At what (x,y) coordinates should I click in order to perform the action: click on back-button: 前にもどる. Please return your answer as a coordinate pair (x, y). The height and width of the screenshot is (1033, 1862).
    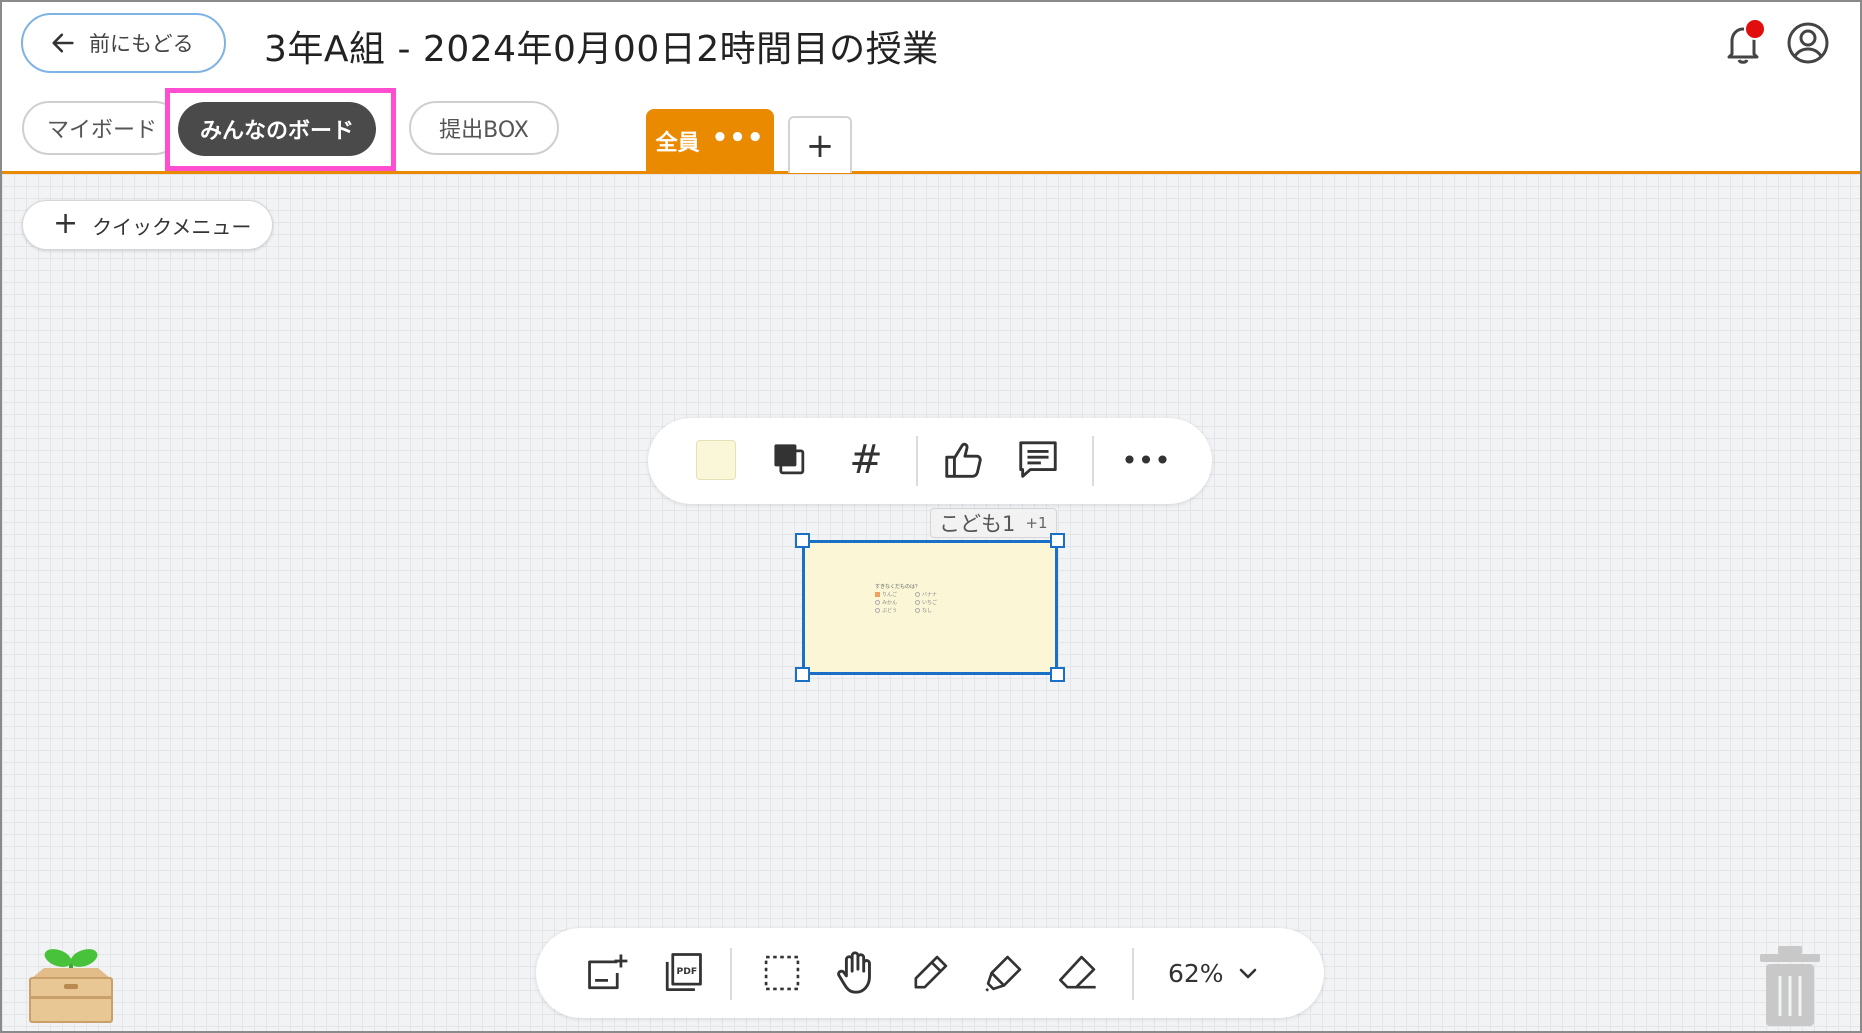
    Looking at the image, I should click on (123, 43).